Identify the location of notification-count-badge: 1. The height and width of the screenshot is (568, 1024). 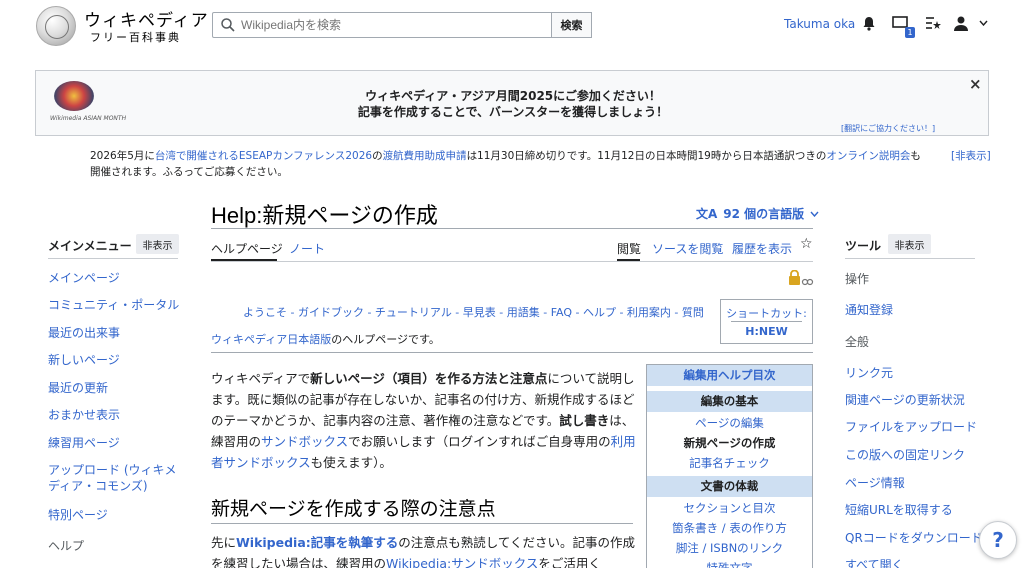
(910, 32).